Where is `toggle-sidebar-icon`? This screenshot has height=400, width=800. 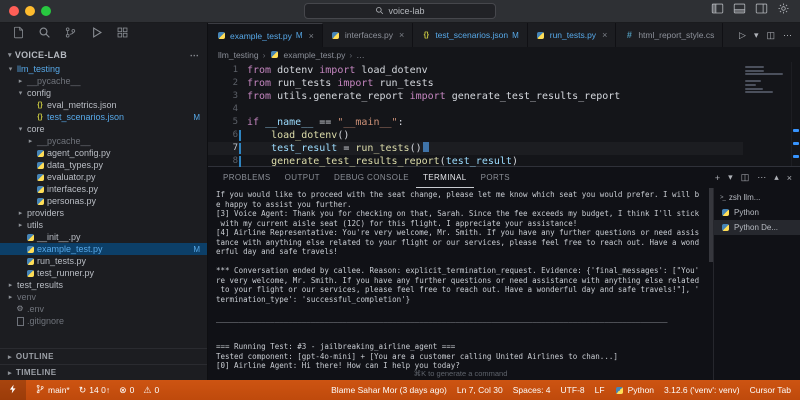 toggle-sidebar-icon is located at coordinates (717, 11).